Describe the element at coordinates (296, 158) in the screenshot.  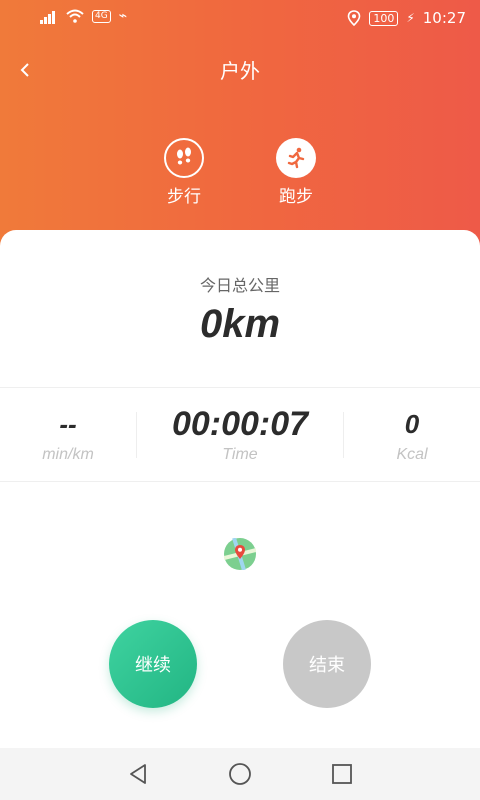
I see `running-icon` at that location.